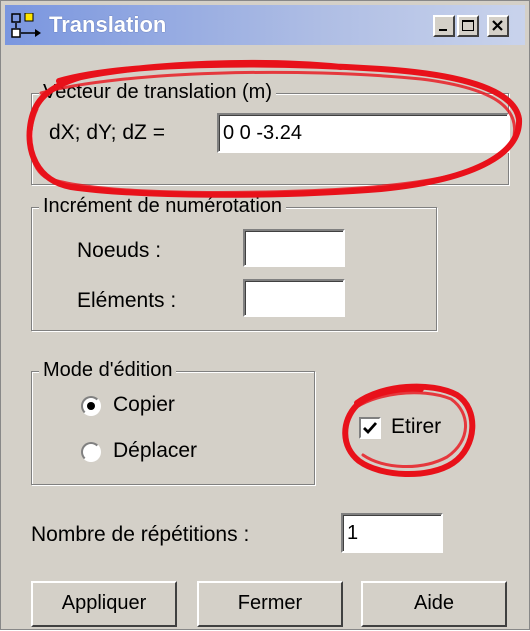 The image size is (530, 631). What do you see at coordinates (294, 298) in the screenshot?
I see `elements-increment-input` at bounding box center [294, 298].